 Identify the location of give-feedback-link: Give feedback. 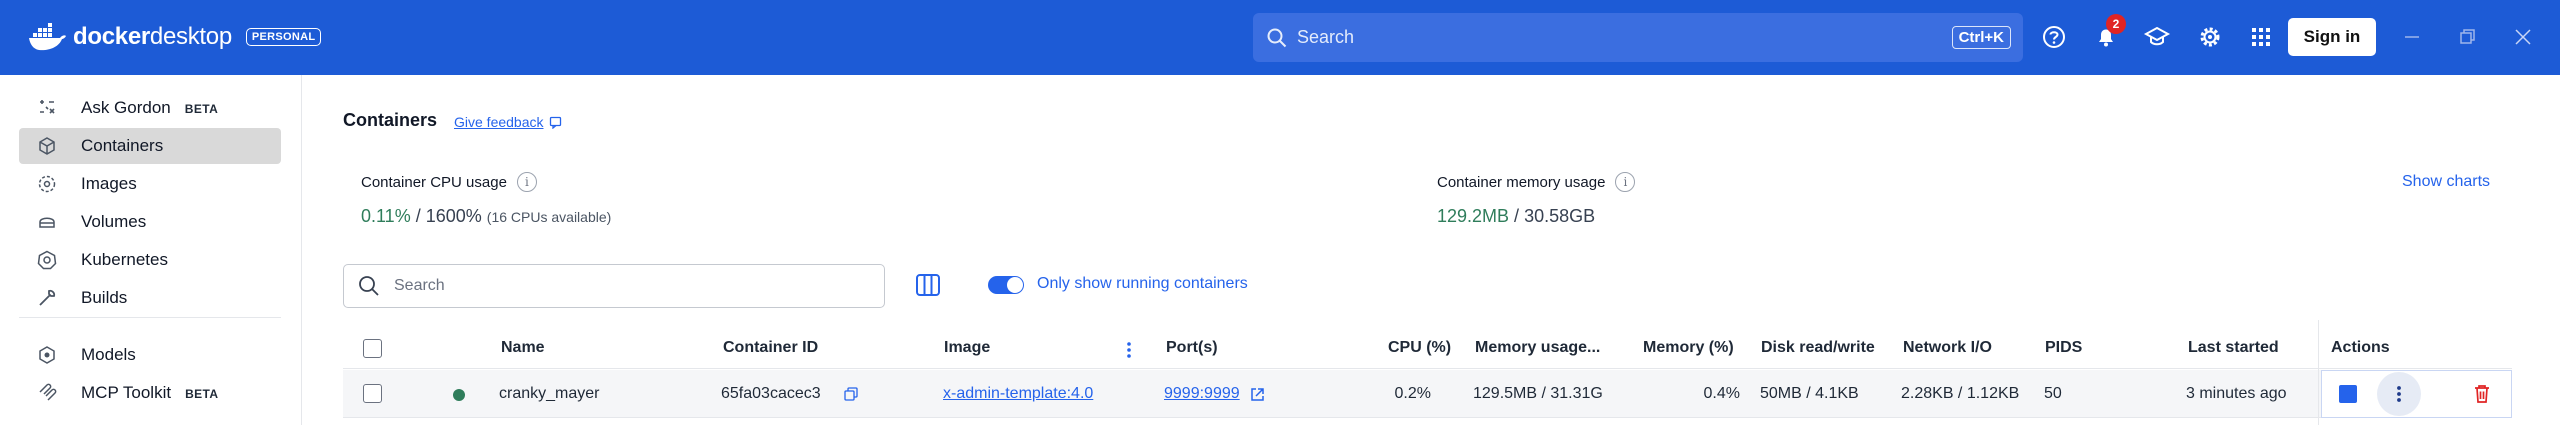
(508, 122).